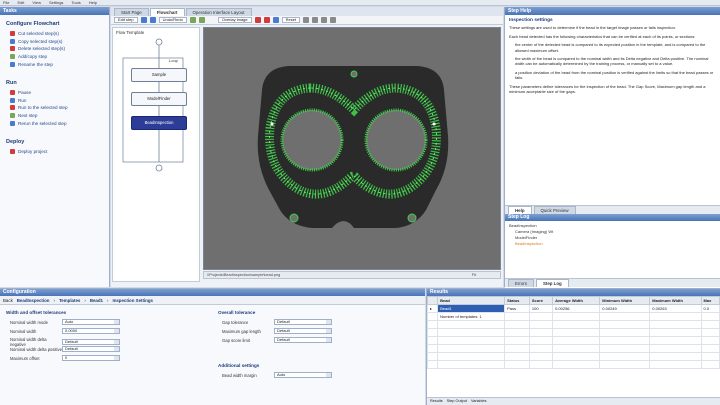 The height and width of the screenshot is (405, 720). Describe the element at coordinates (54, 116) in the screenshot. I see `run-task: Next step` at that location.